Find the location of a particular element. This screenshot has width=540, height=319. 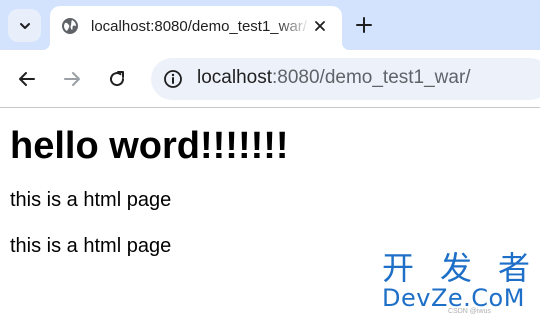

url-path: :8080/demo_test1_war/ is located at coordinates (371, 77).